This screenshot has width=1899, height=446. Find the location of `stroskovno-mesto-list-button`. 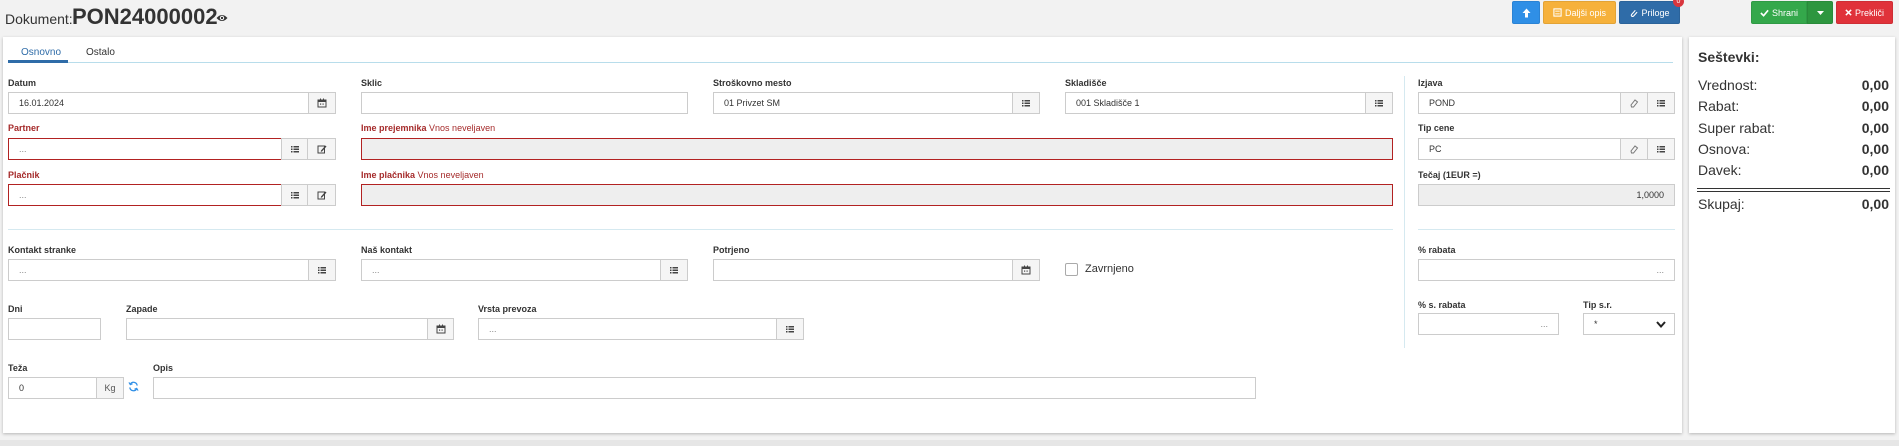

stroskovno-mesto-list-button is located at coordinates (1026, 103).